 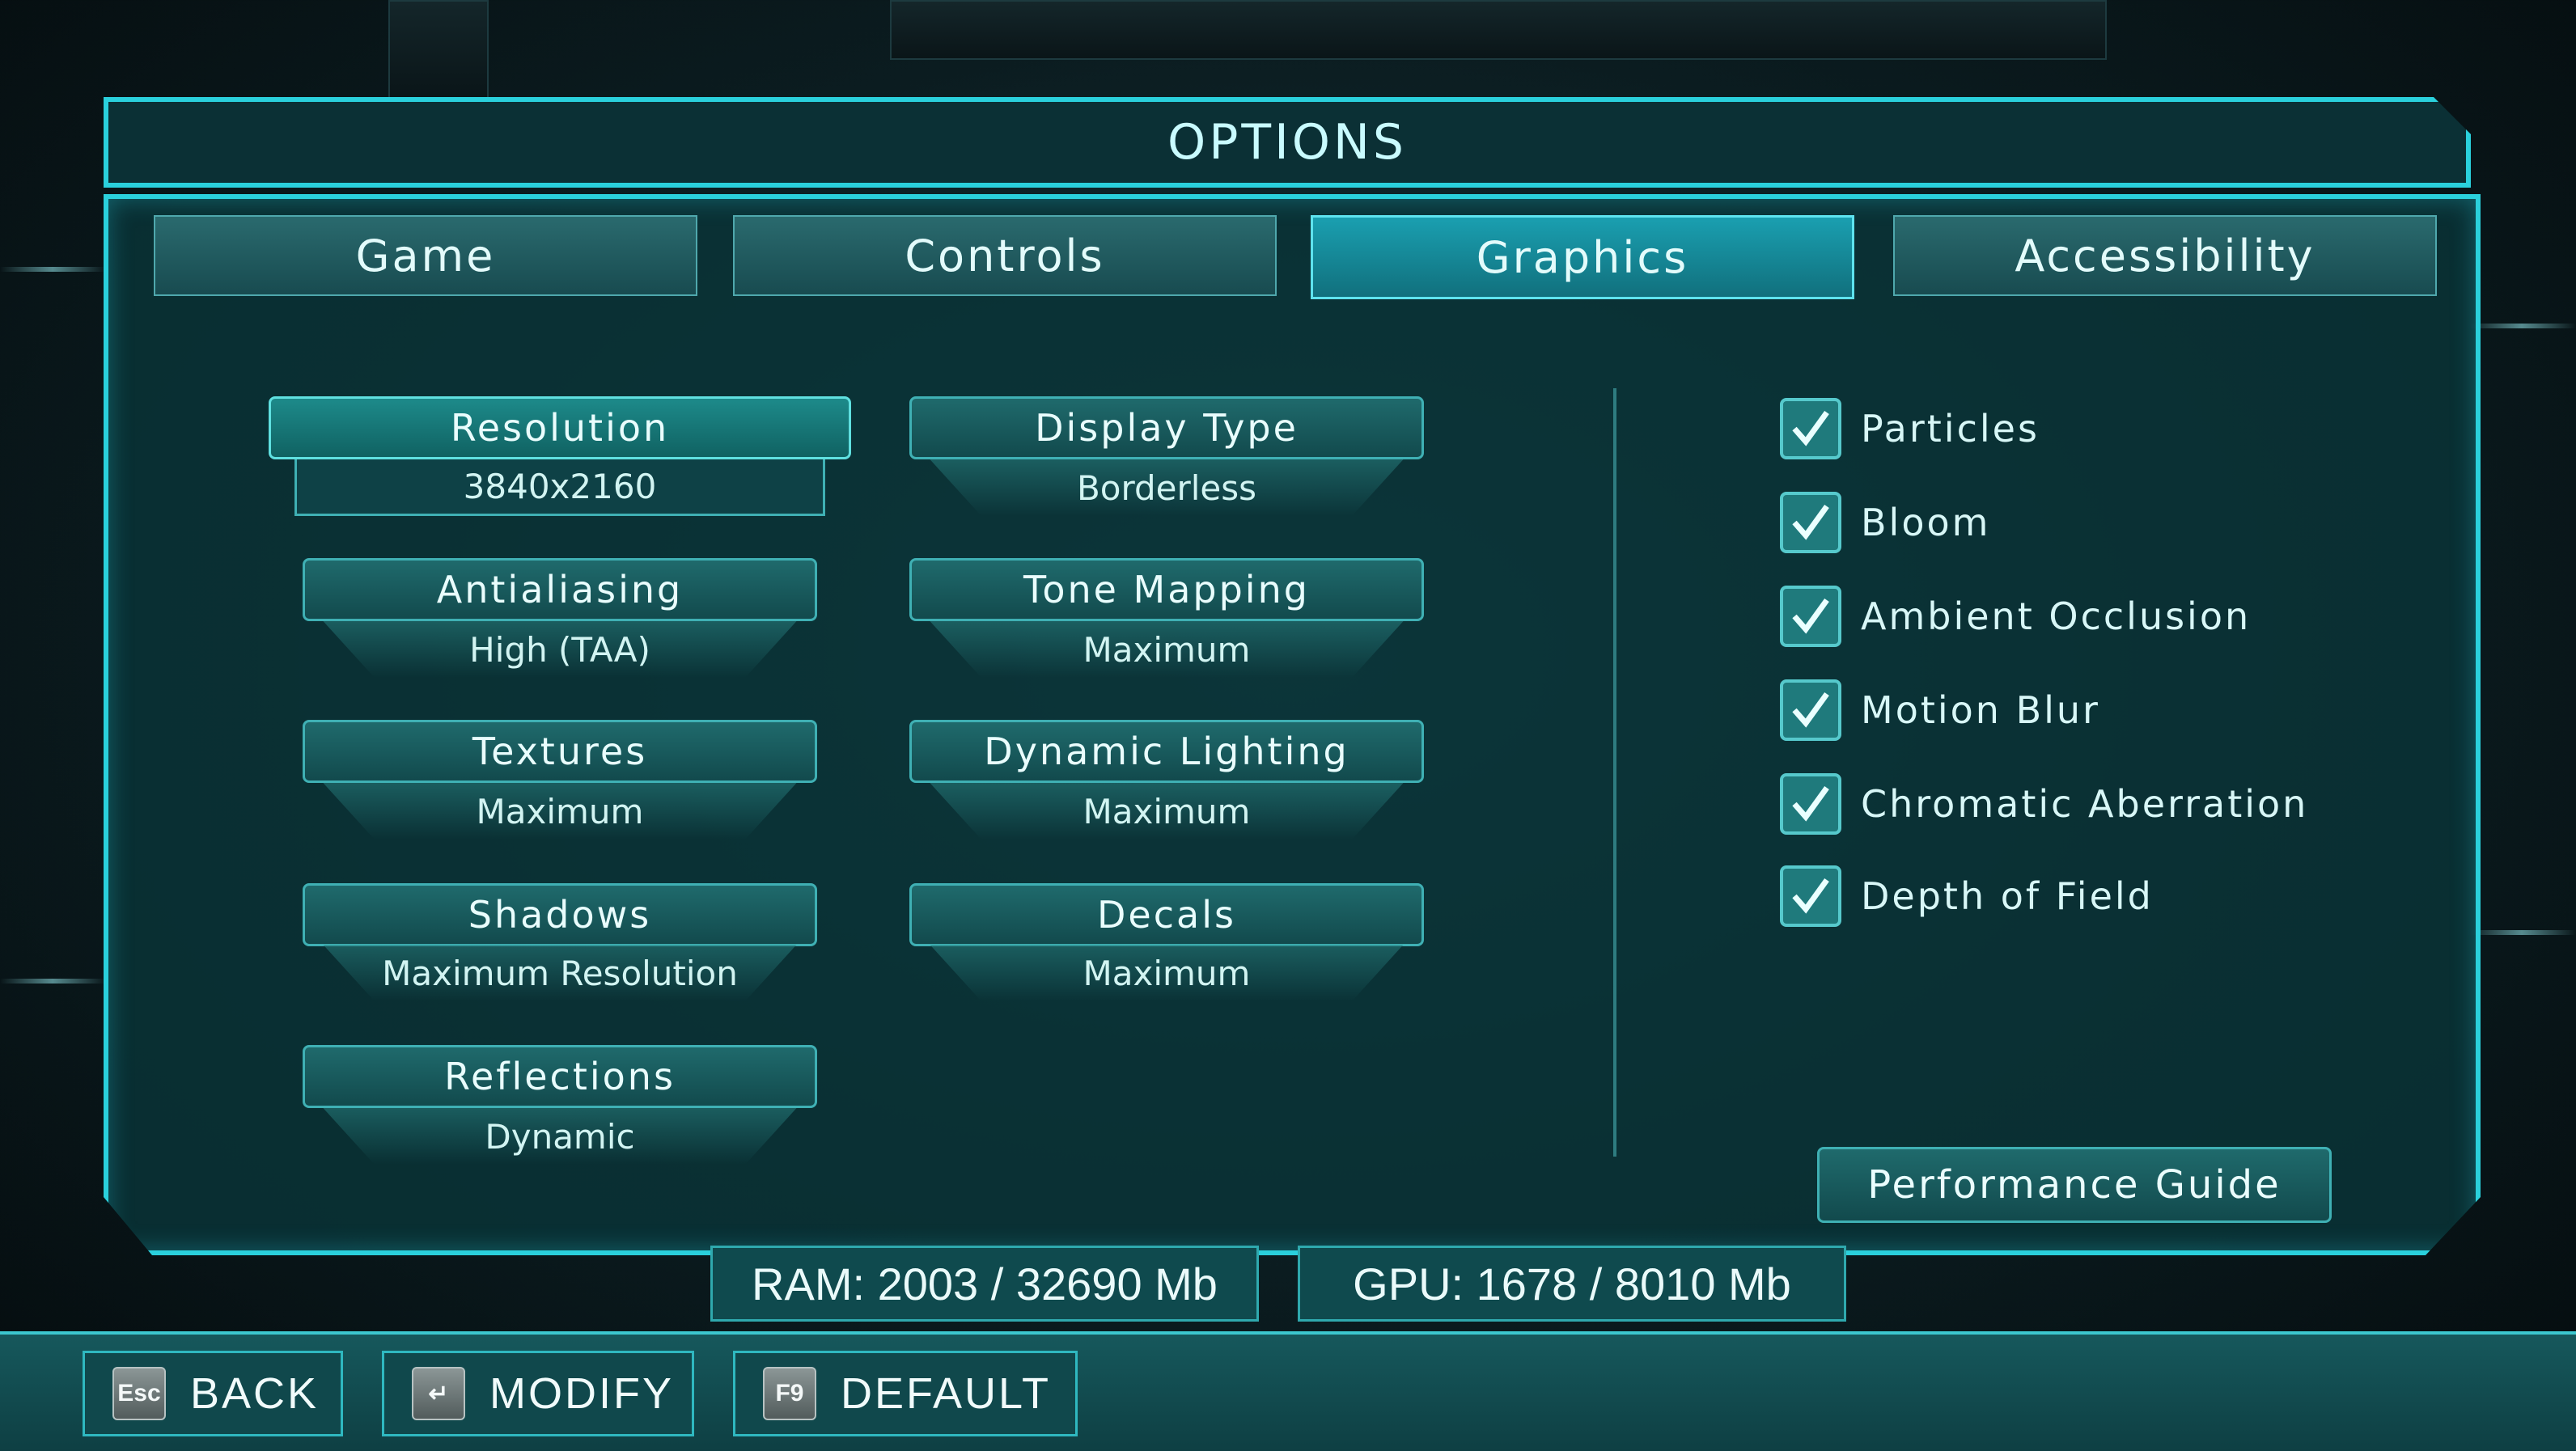 I want to click on chromatic-aberration-toggle: Chromatic Aberration, so click(x=2044, y=804).